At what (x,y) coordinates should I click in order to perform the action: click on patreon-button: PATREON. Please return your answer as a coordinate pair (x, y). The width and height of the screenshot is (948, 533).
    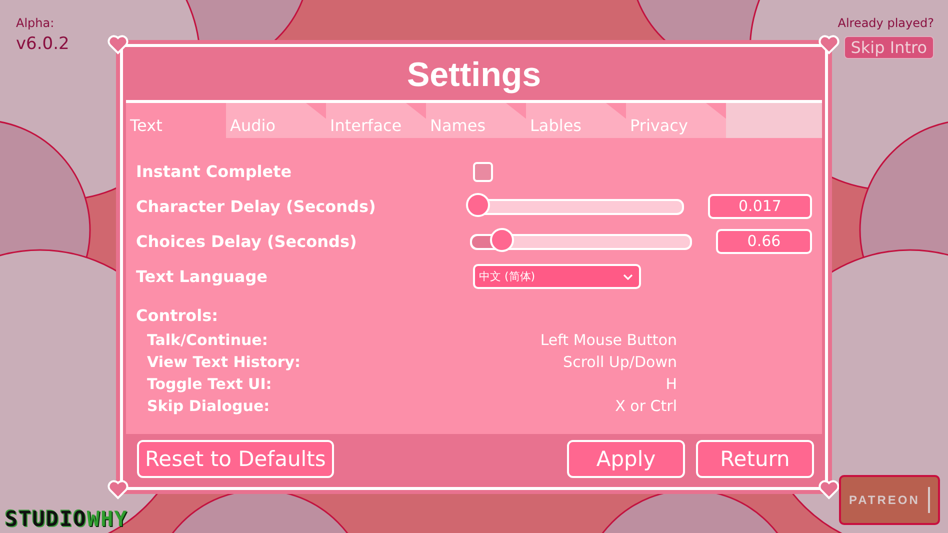
    Looking at the image, I should click on (889, 500).